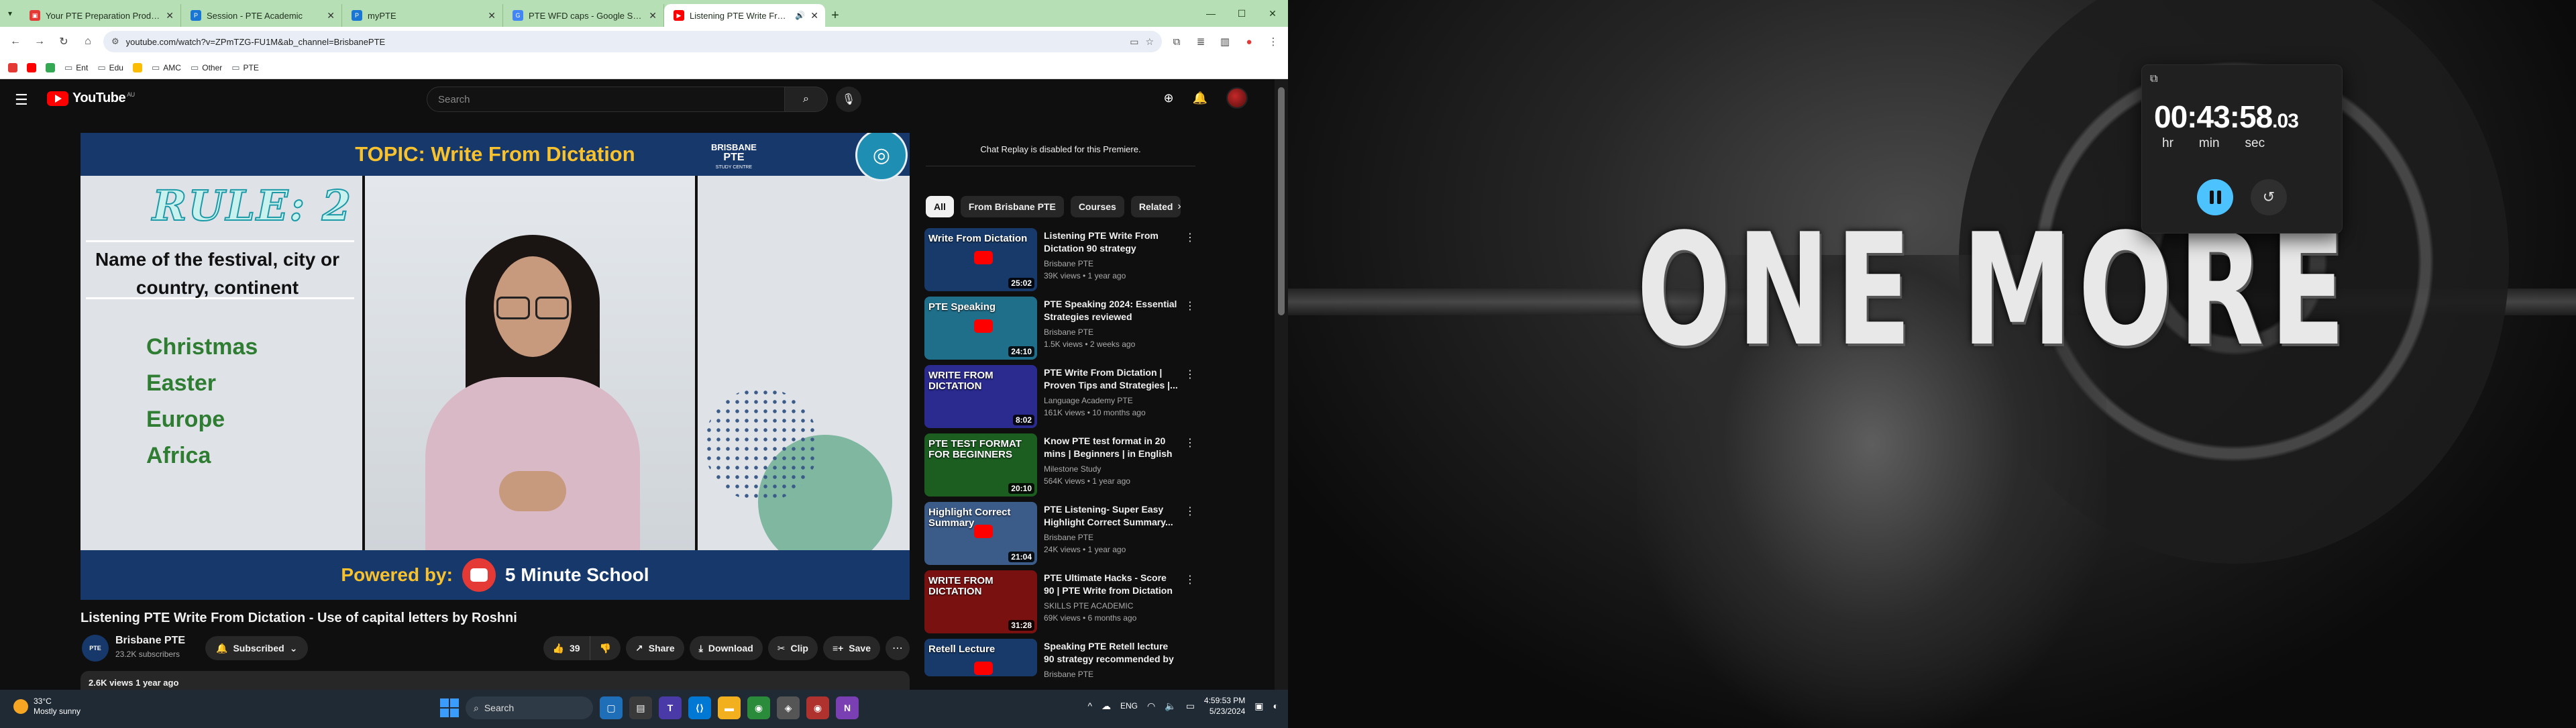  I want to click on download-button: ⤓ Download, so click(726, 648).